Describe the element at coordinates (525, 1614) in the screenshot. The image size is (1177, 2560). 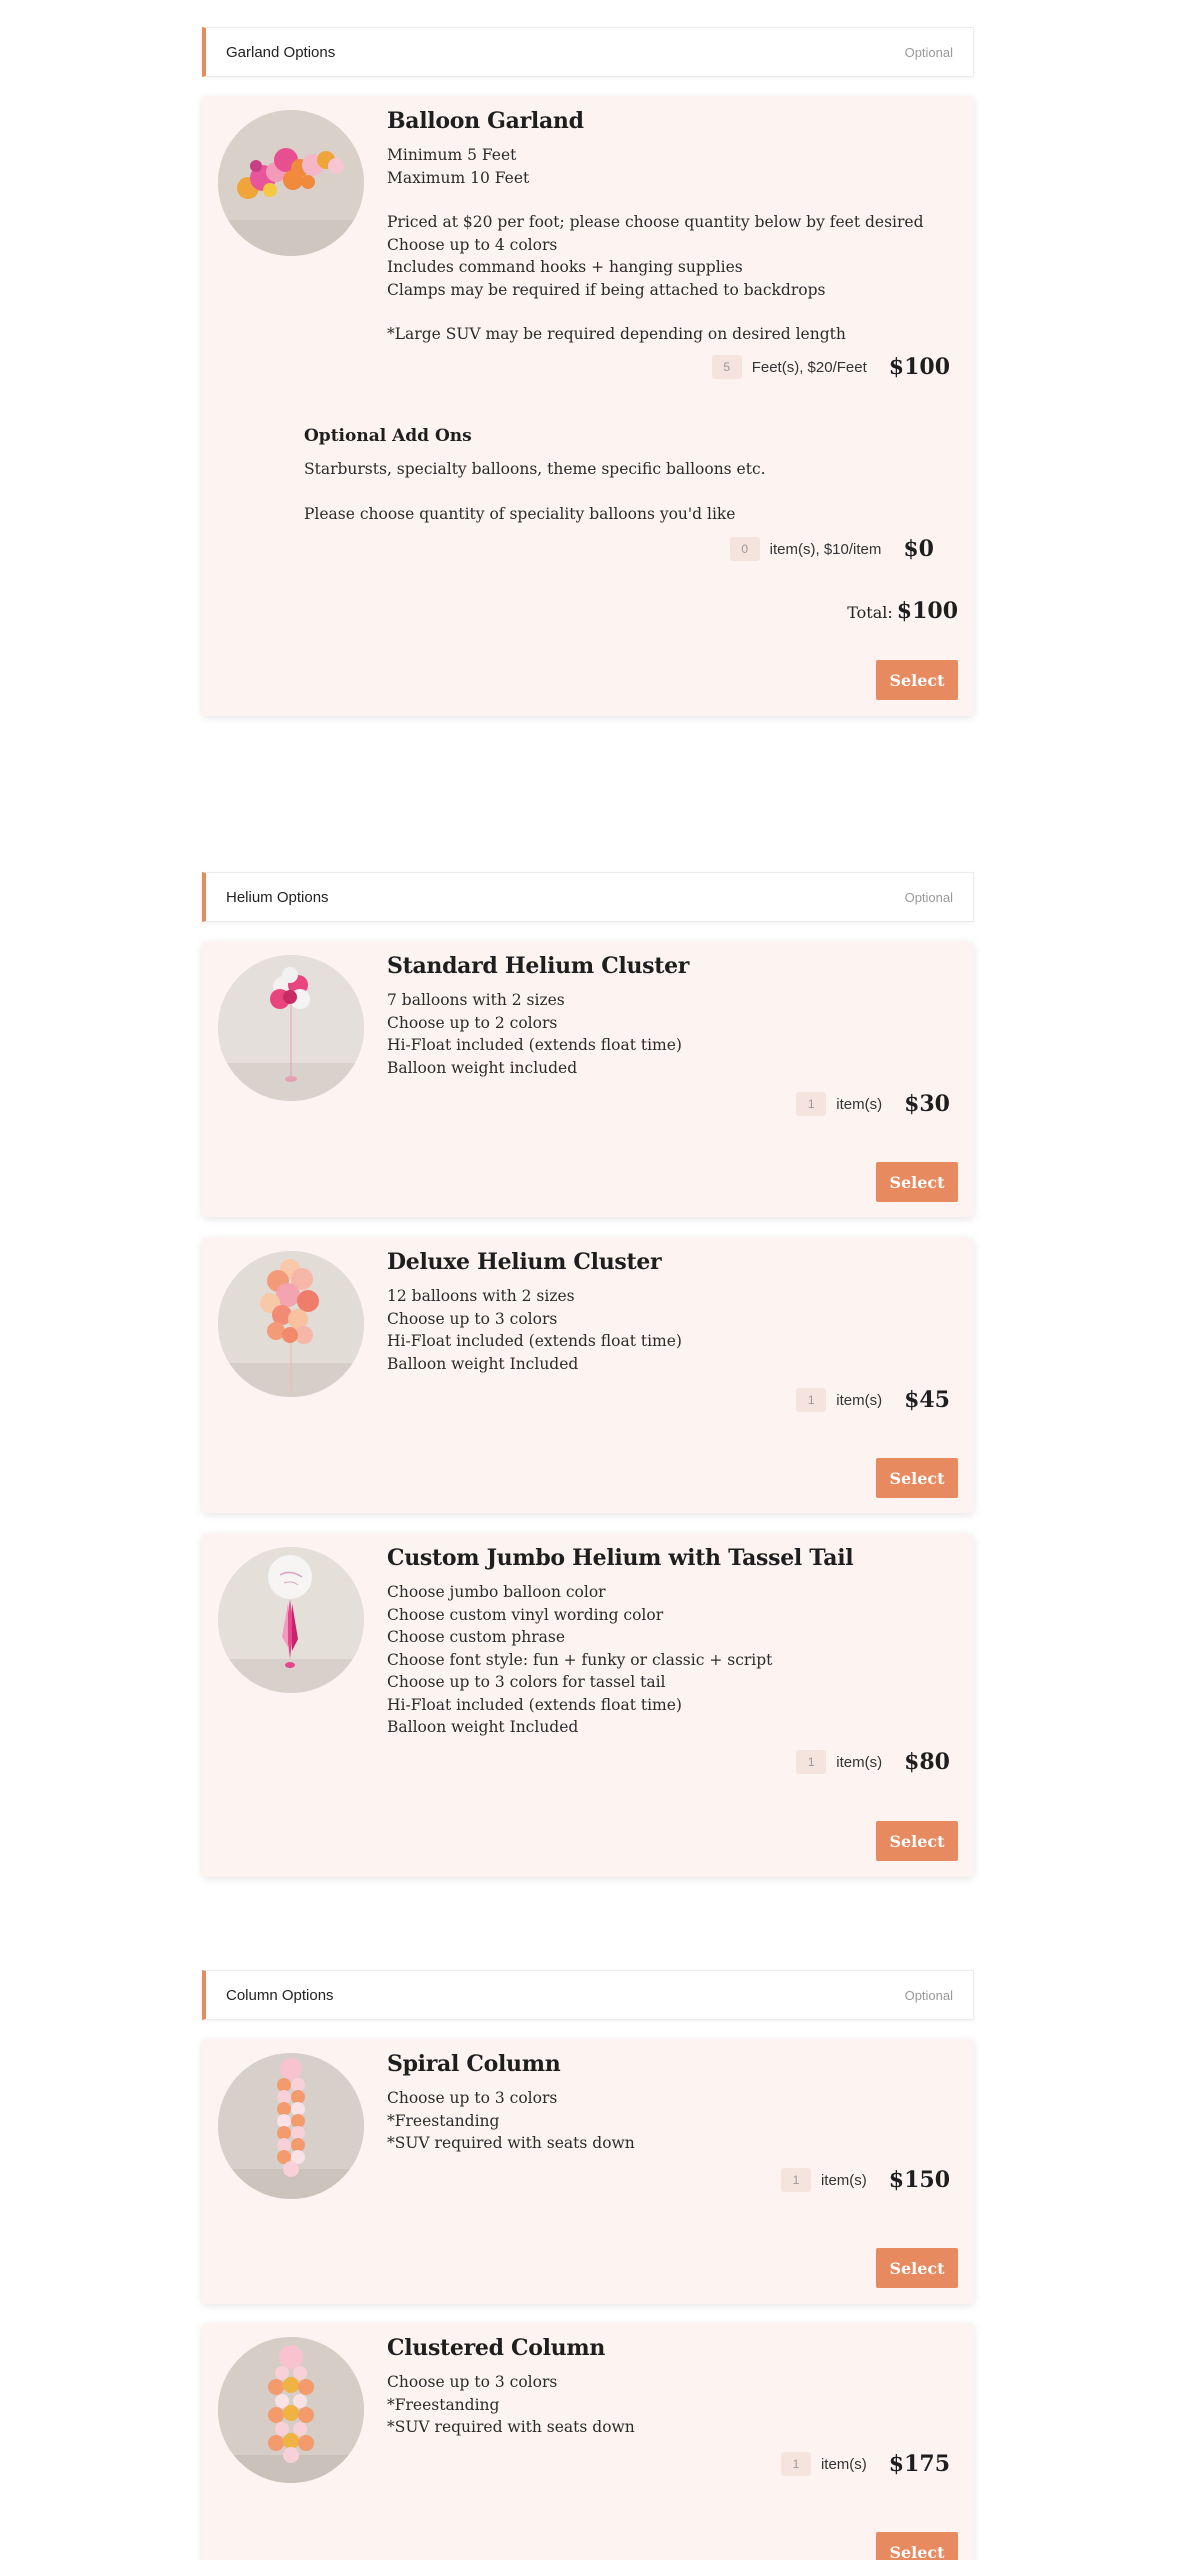
I see `desc-line: Choose custom vinyl wording color` at that location.